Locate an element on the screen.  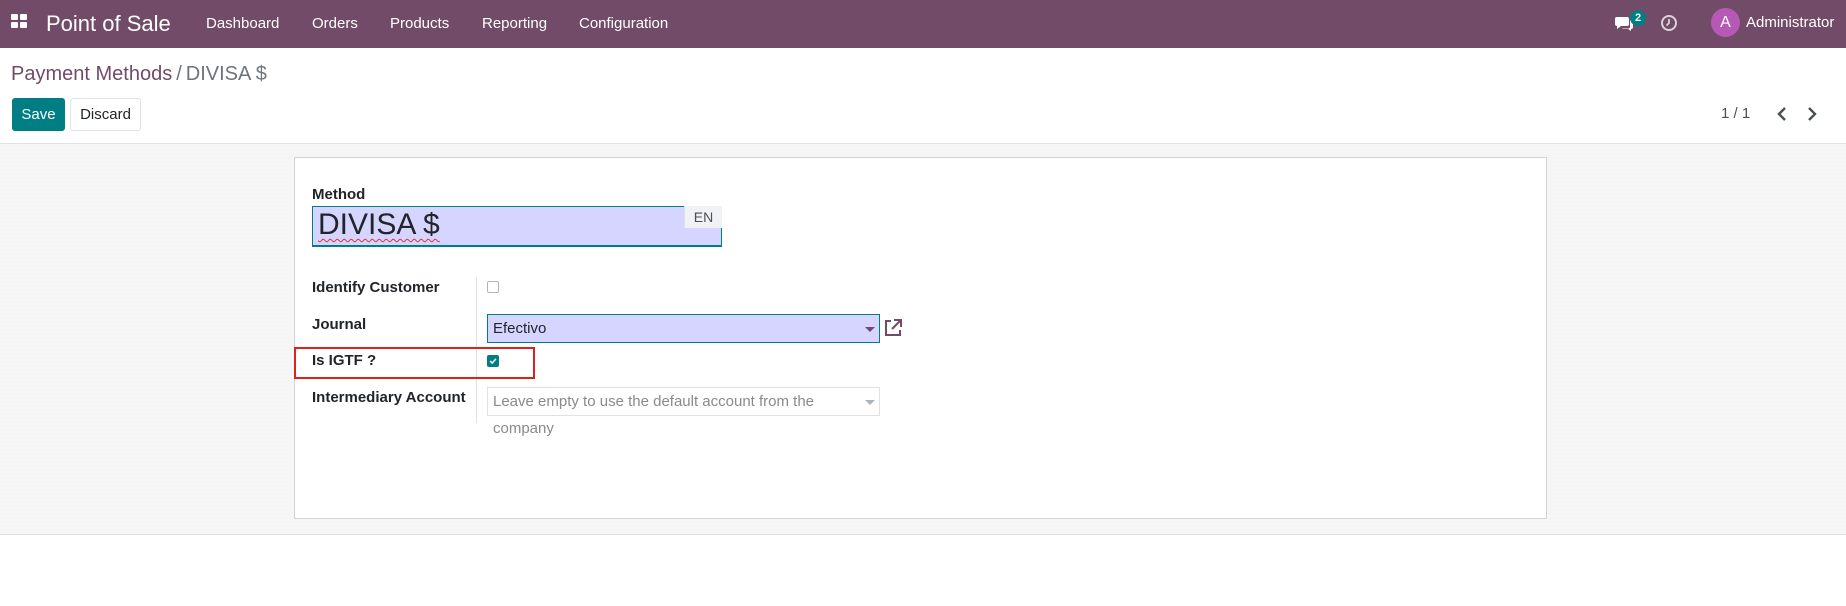
menu-reporting: Reporting is located at coordinates (514, 23).